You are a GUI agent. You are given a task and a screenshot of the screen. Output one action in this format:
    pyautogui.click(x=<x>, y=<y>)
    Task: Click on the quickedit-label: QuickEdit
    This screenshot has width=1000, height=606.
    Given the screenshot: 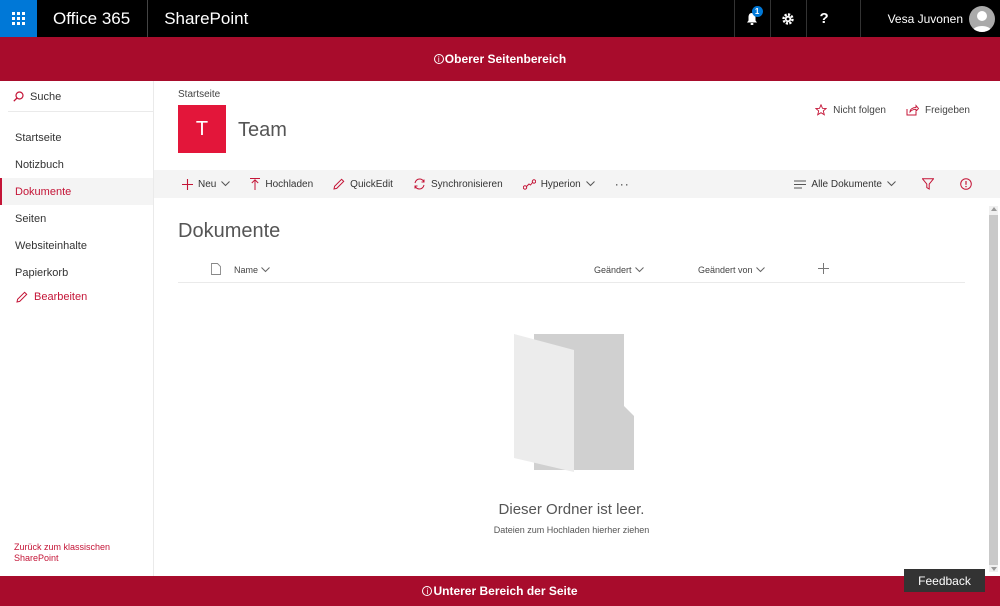 What is the action you would take?
    pyautogui.click(x=371, y=184)
    